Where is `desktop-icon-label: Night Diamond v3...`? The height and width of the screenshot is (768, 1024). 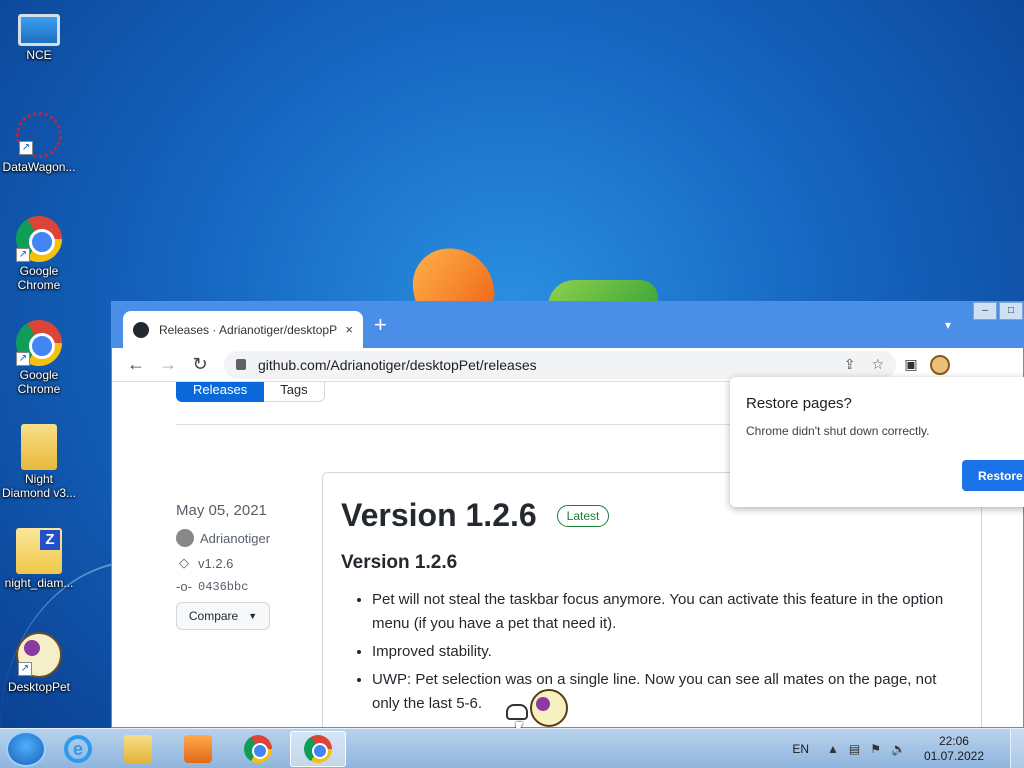 desktop-icon-label: Night Diamond v3... is located at coordinates (39, 486).